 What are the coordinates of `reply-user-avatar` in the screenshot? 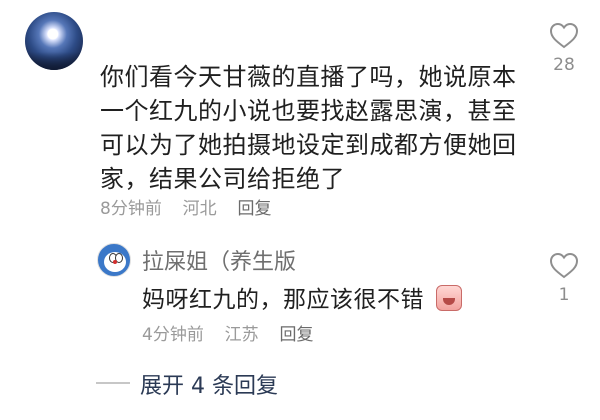 It's located at (114, 260).